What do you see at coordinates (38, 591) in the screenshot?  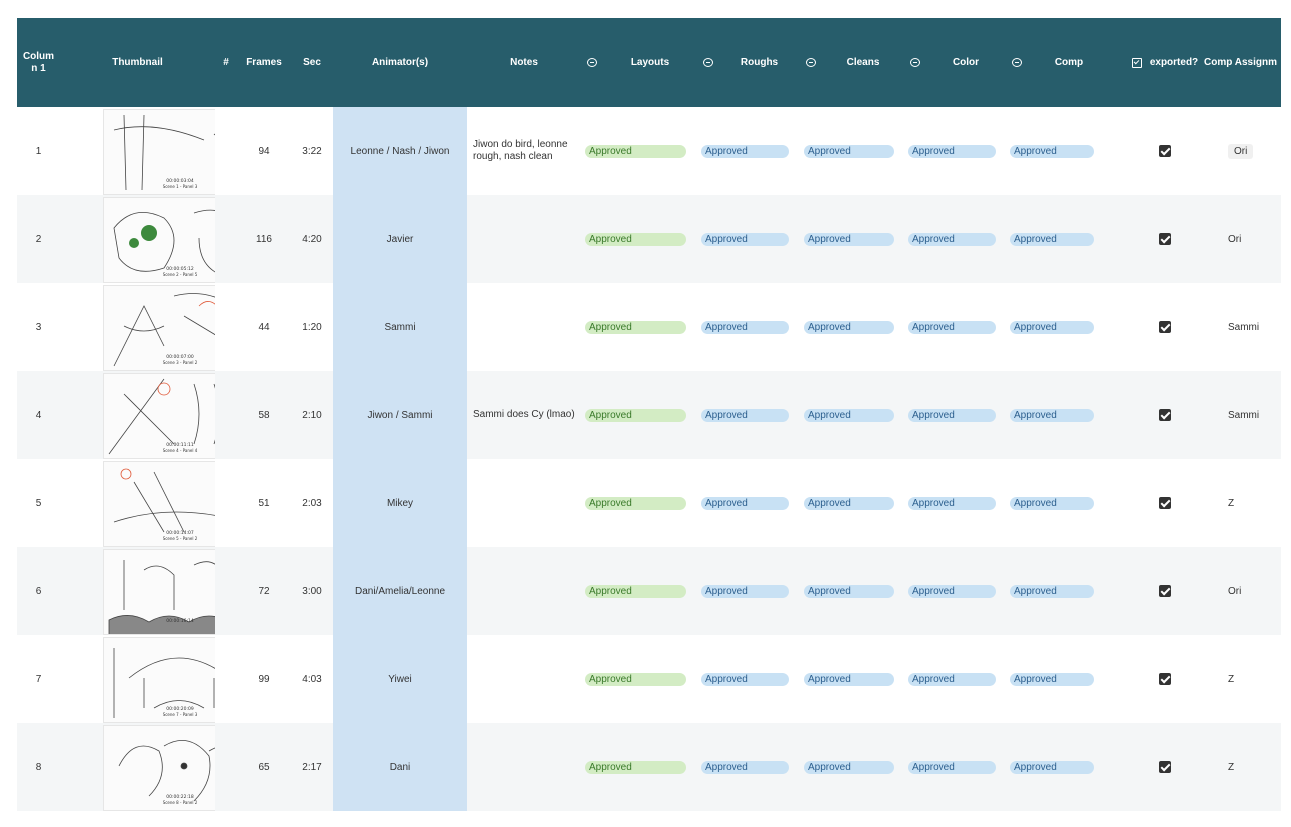 I see `row-number: 6` at bounding box center [38, 591].